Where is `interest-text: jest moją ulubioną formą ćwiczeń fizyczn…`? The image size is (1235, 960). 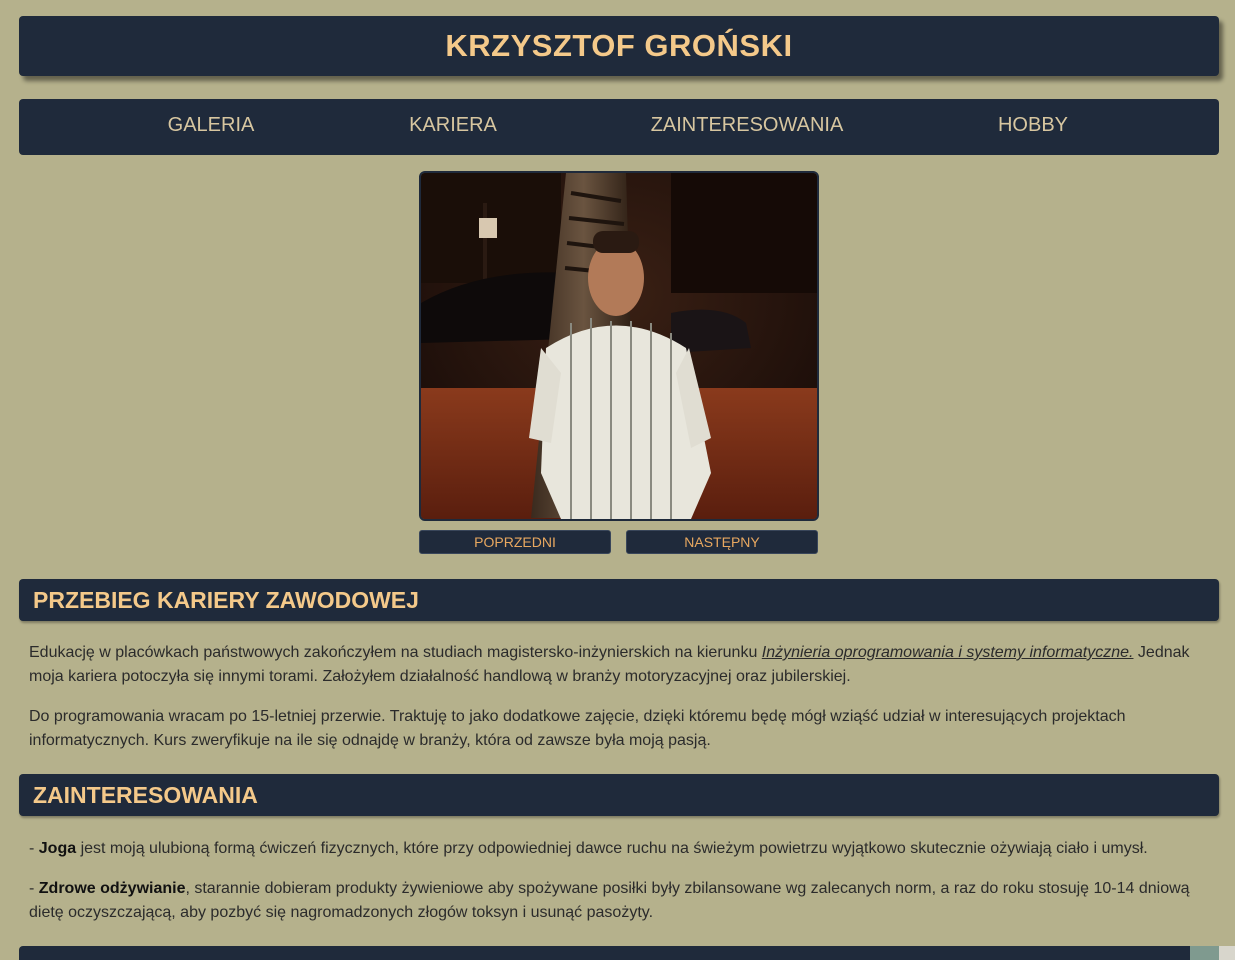
interest-text: jest moją ulubioną formą ćwiczeń fizyczn… is located at coordinates (612, 848).